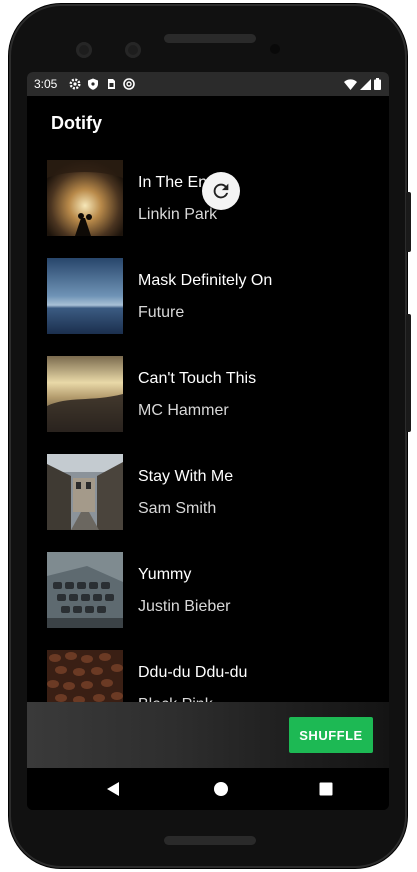 This screenshot has width=417, height=872. What do you see at coordinates (178, 214) in the screenshot?
I see `song-artist: Linkin Park` at bounding box center [178, 214].